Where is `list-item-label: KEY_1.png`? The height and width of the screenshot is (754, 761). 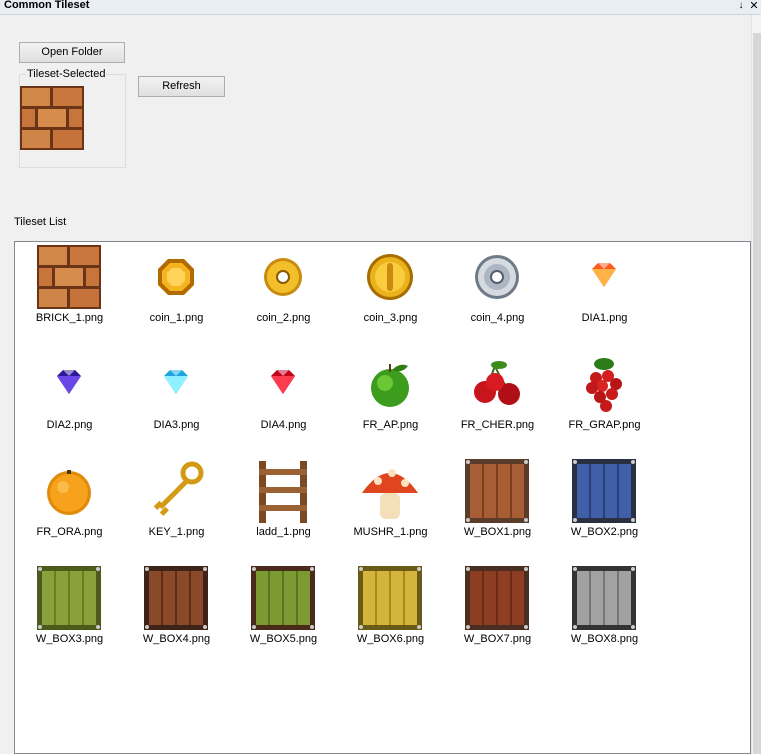
list-item-label: KEY_1.png is located at coordinates (176, 532).